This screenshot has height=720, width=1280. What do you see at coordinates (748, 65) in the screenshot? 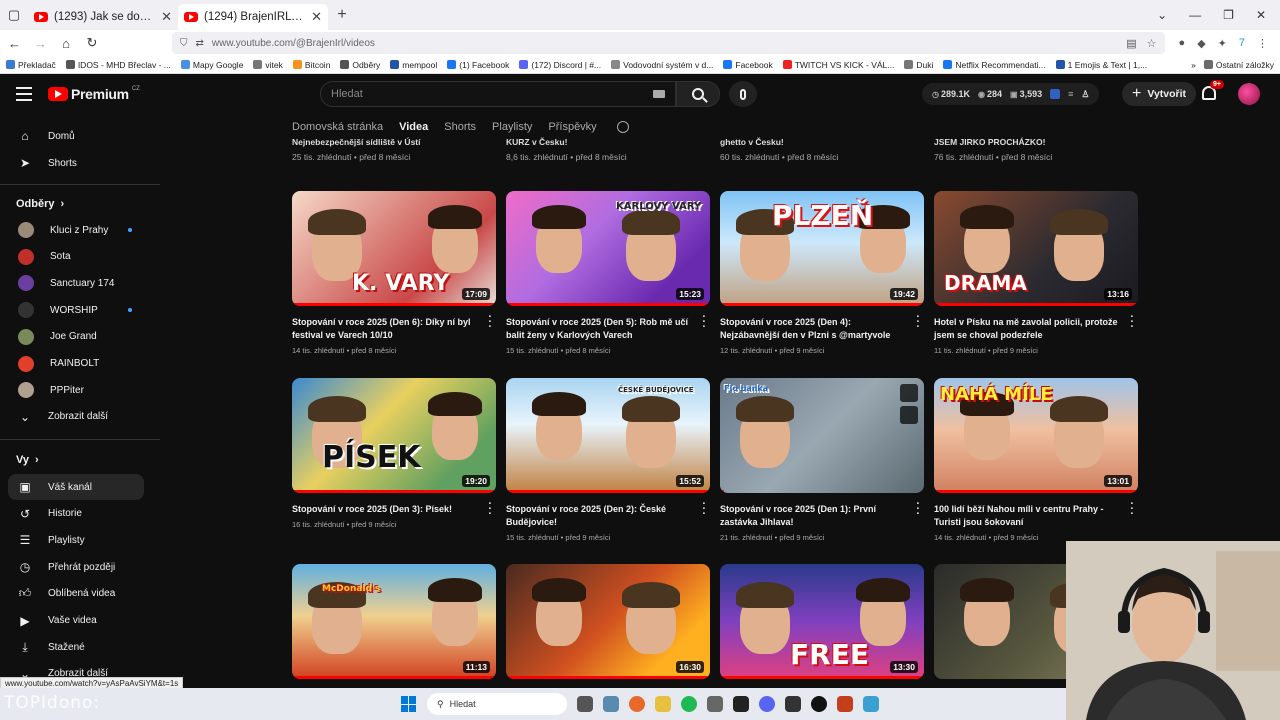
I see `bookmark-item: Facebook` at bounding box center [748, 65].